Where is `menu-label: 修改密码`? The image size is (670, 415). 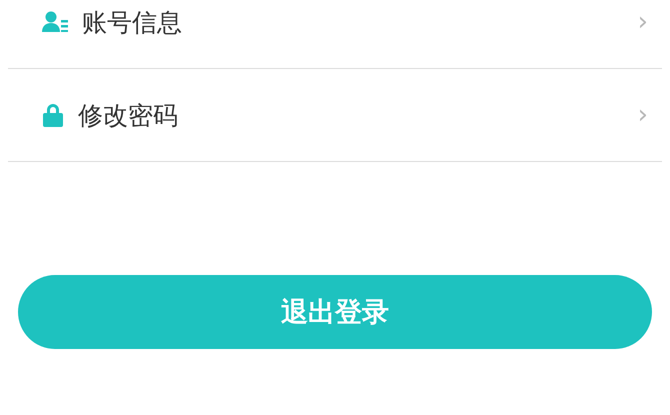
menu-label: 修改密码 is located at coordinates (128, 116).